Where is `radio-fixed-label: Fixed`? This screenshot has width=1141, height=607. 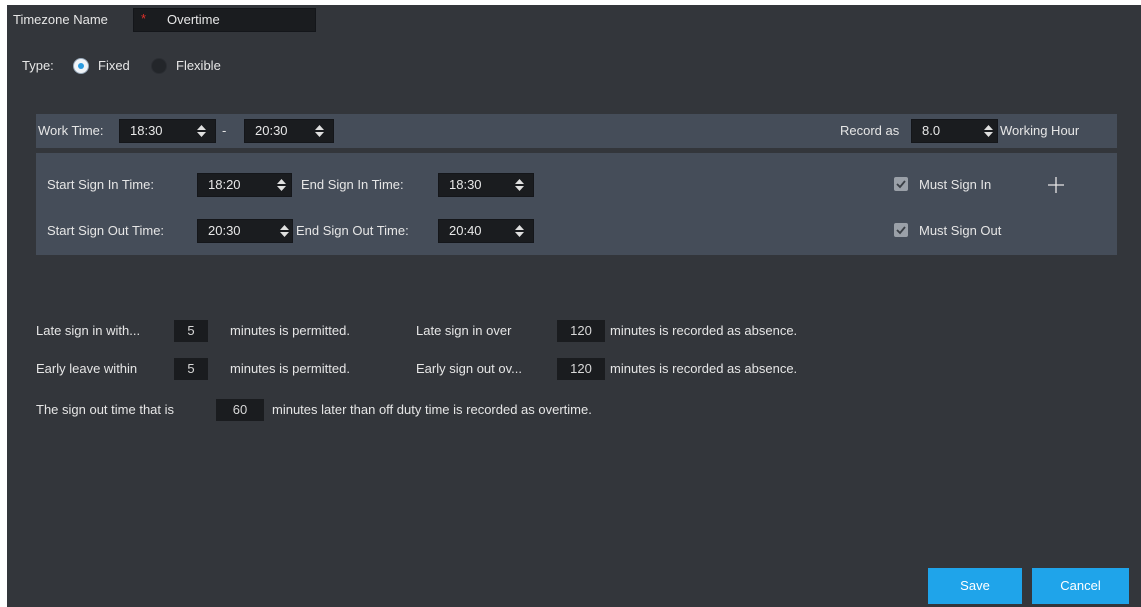
radio-fixed-label: Fixed is located at coordinates (114, 66).